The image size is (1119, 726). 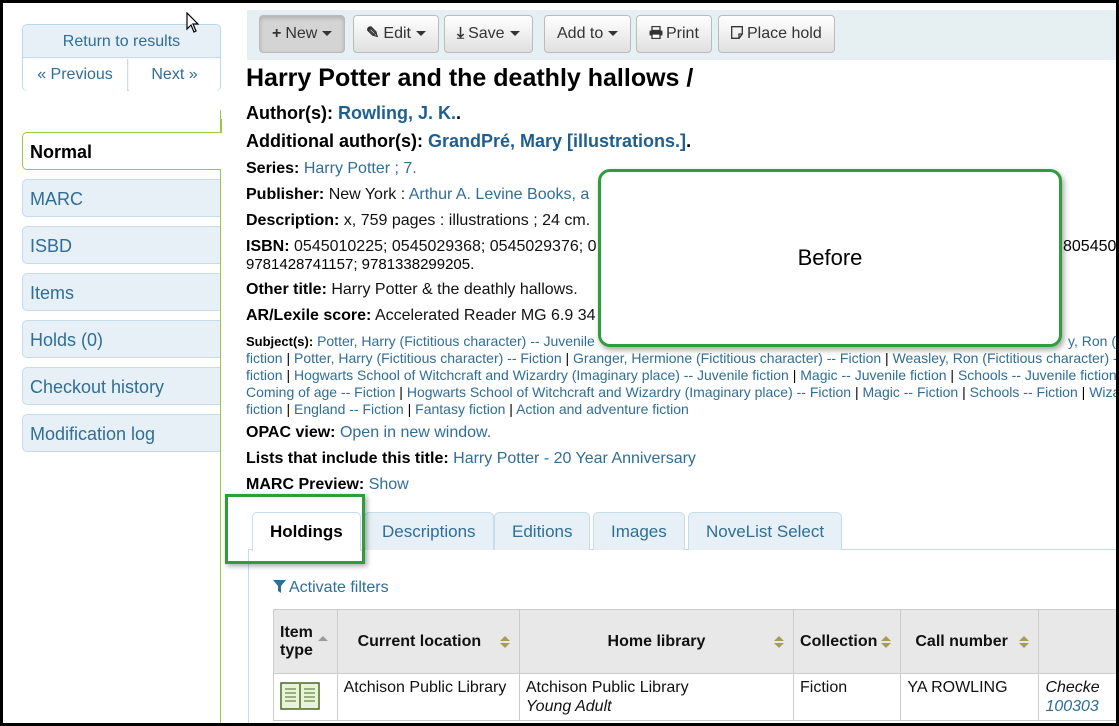 What do you see at coordinates (349, 409) in the screenshot?
I see `subject-link: England -- Fiction` at bounding box center [349, 409].